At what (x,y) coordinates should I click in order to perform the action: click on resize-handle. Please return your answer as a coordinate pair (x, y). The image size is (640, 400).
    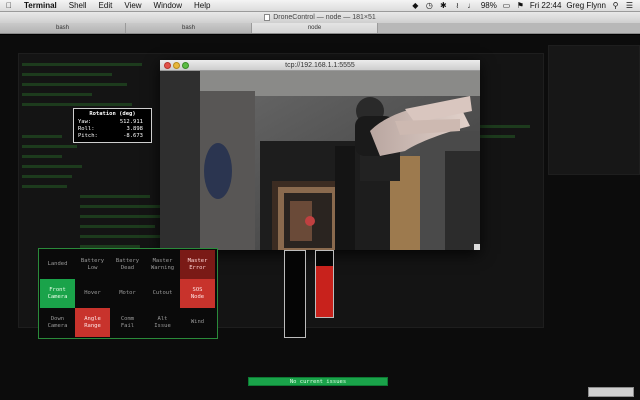
    Looking at the image, I should click on (477, 247).